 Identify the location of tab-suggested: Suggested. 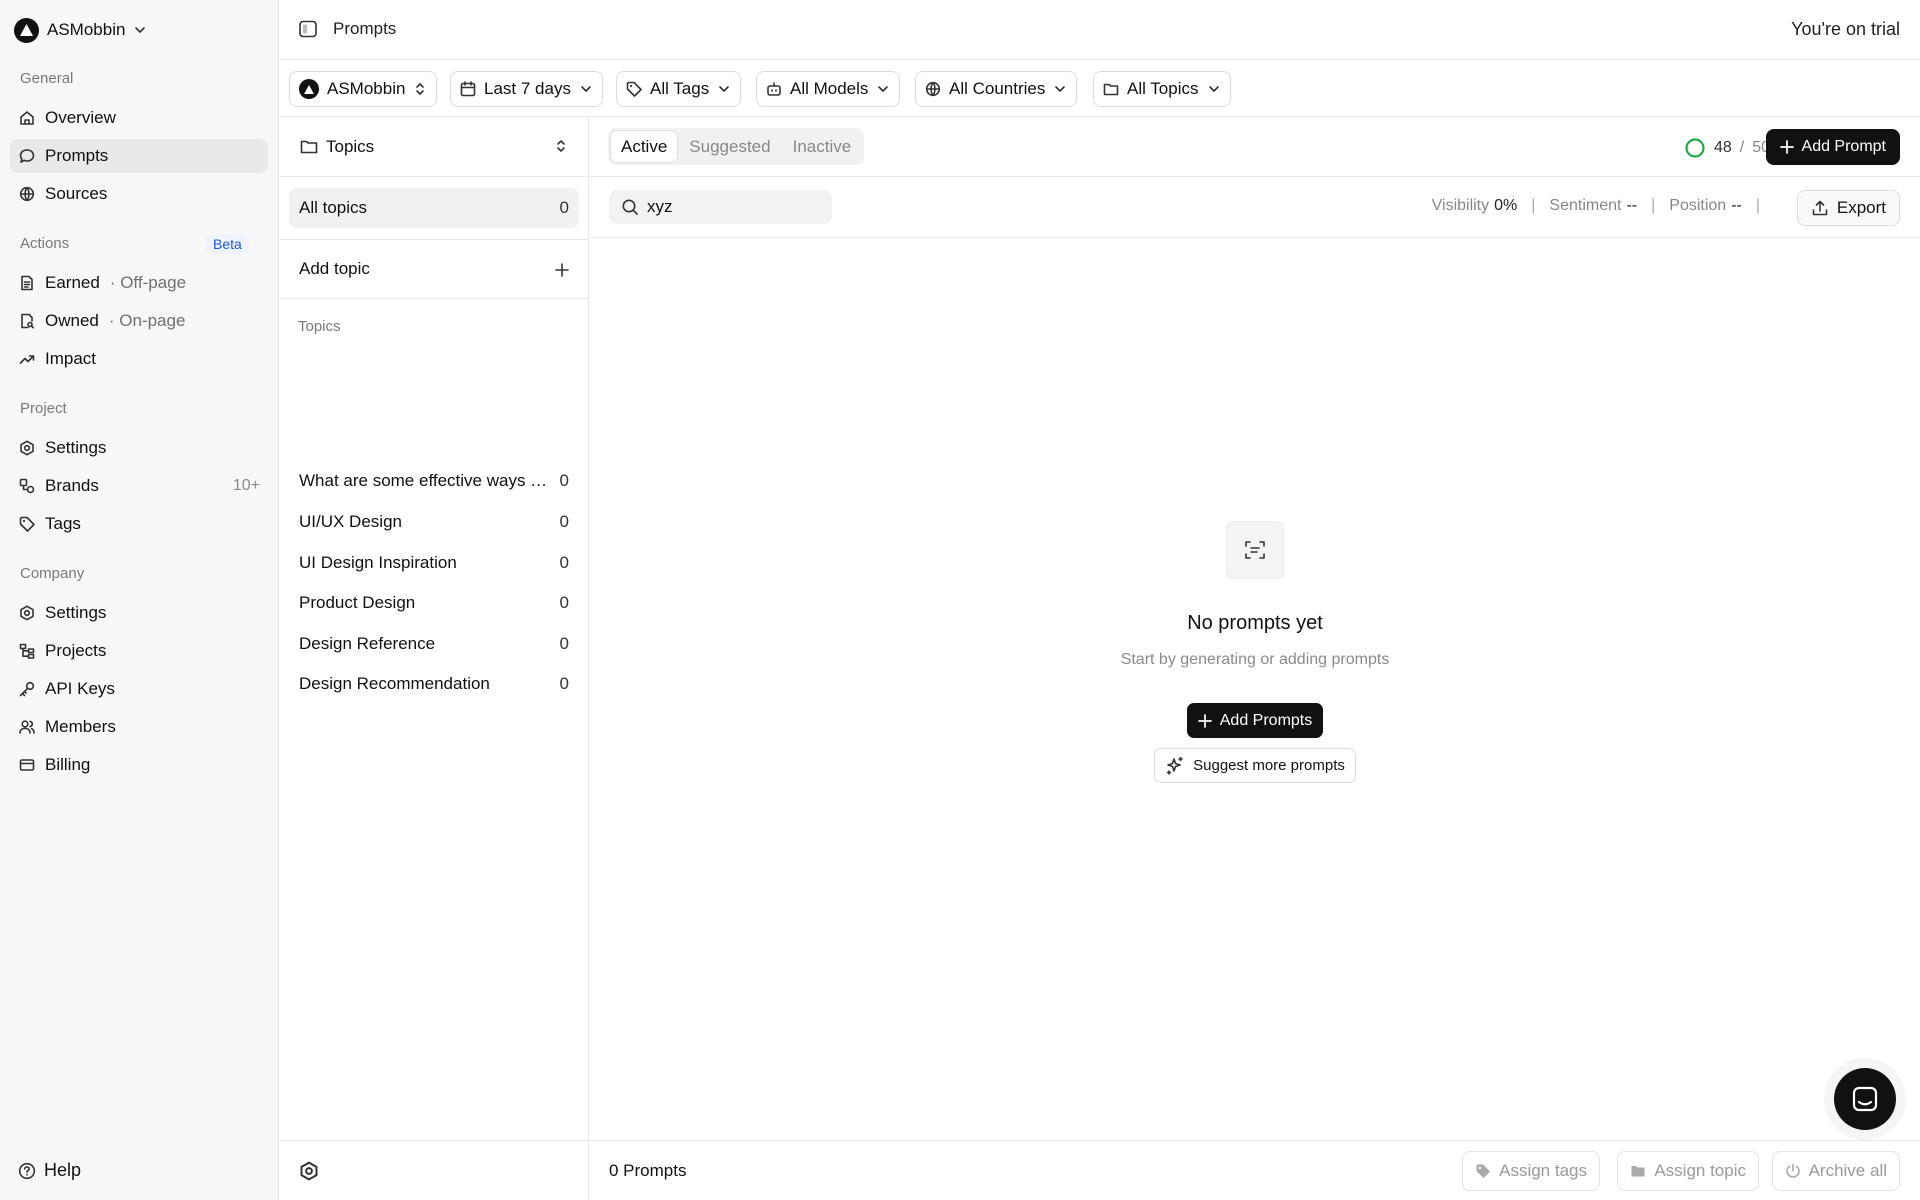
(729, 146).